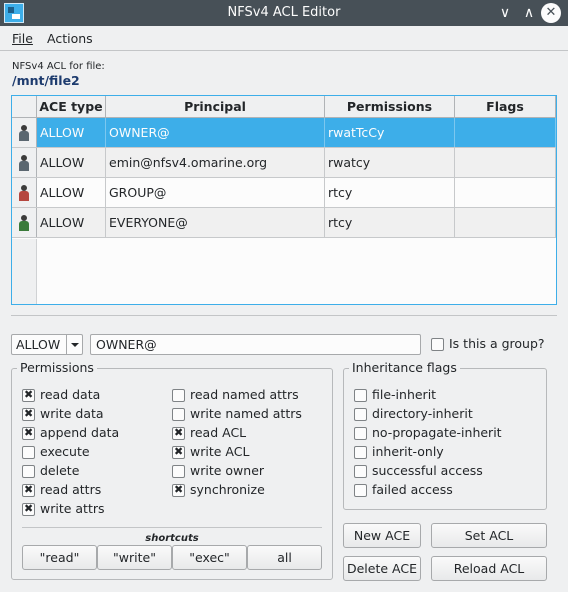 This screenshot has height=592, width=568. Describe the element at coordinates (255, 344) in the screenshot. I see `principal-input` at that location.